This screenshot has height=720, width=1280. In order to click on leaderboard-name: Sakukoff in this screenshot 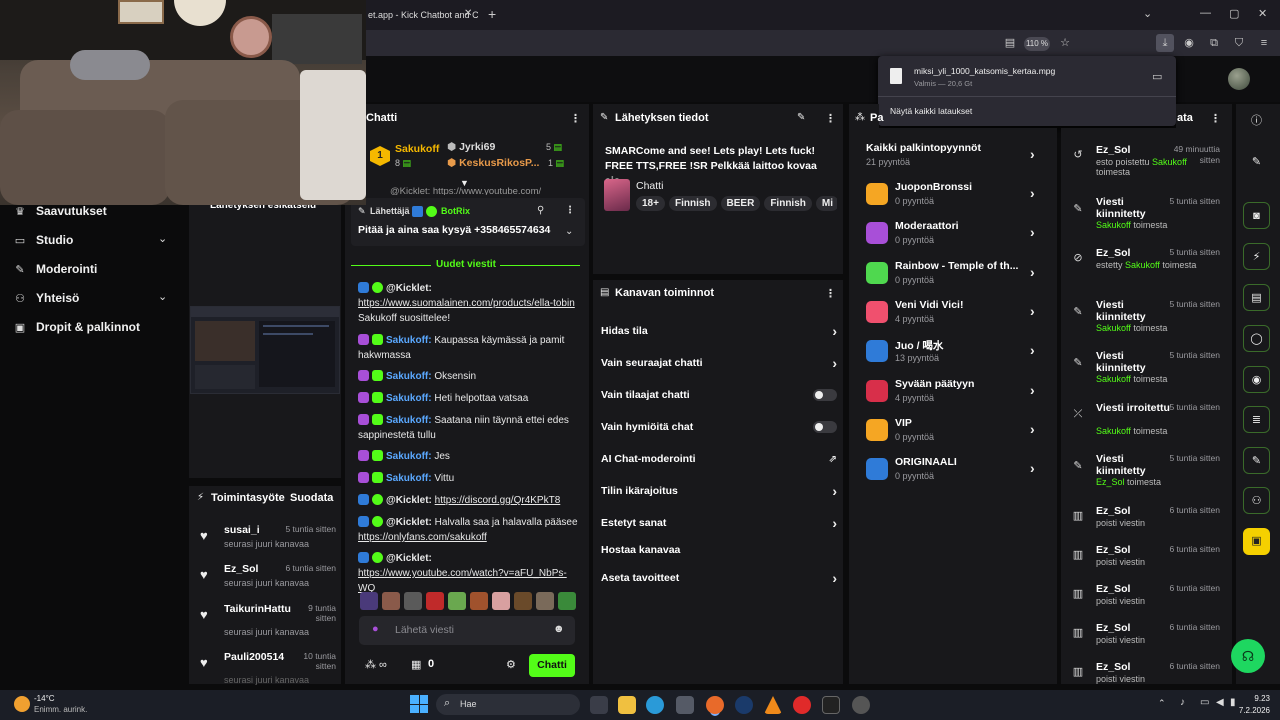, I will do `click(417, 149)`.